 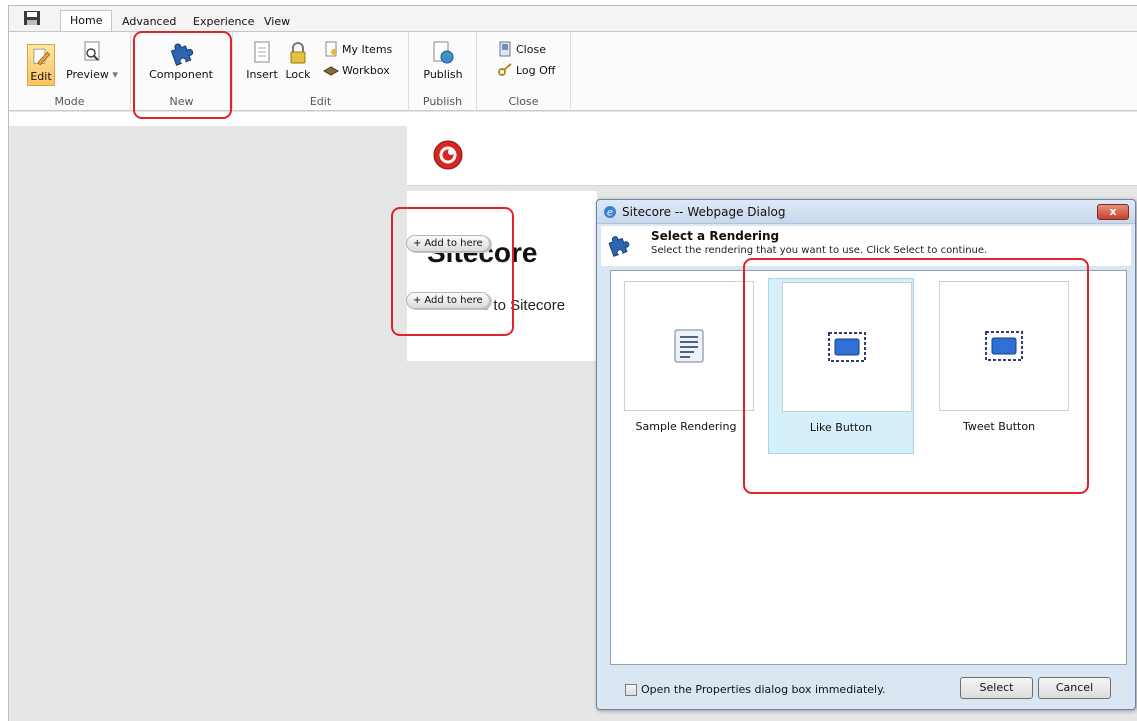 I want to click on my-items-label: My Items, so click(x=367, y=49).